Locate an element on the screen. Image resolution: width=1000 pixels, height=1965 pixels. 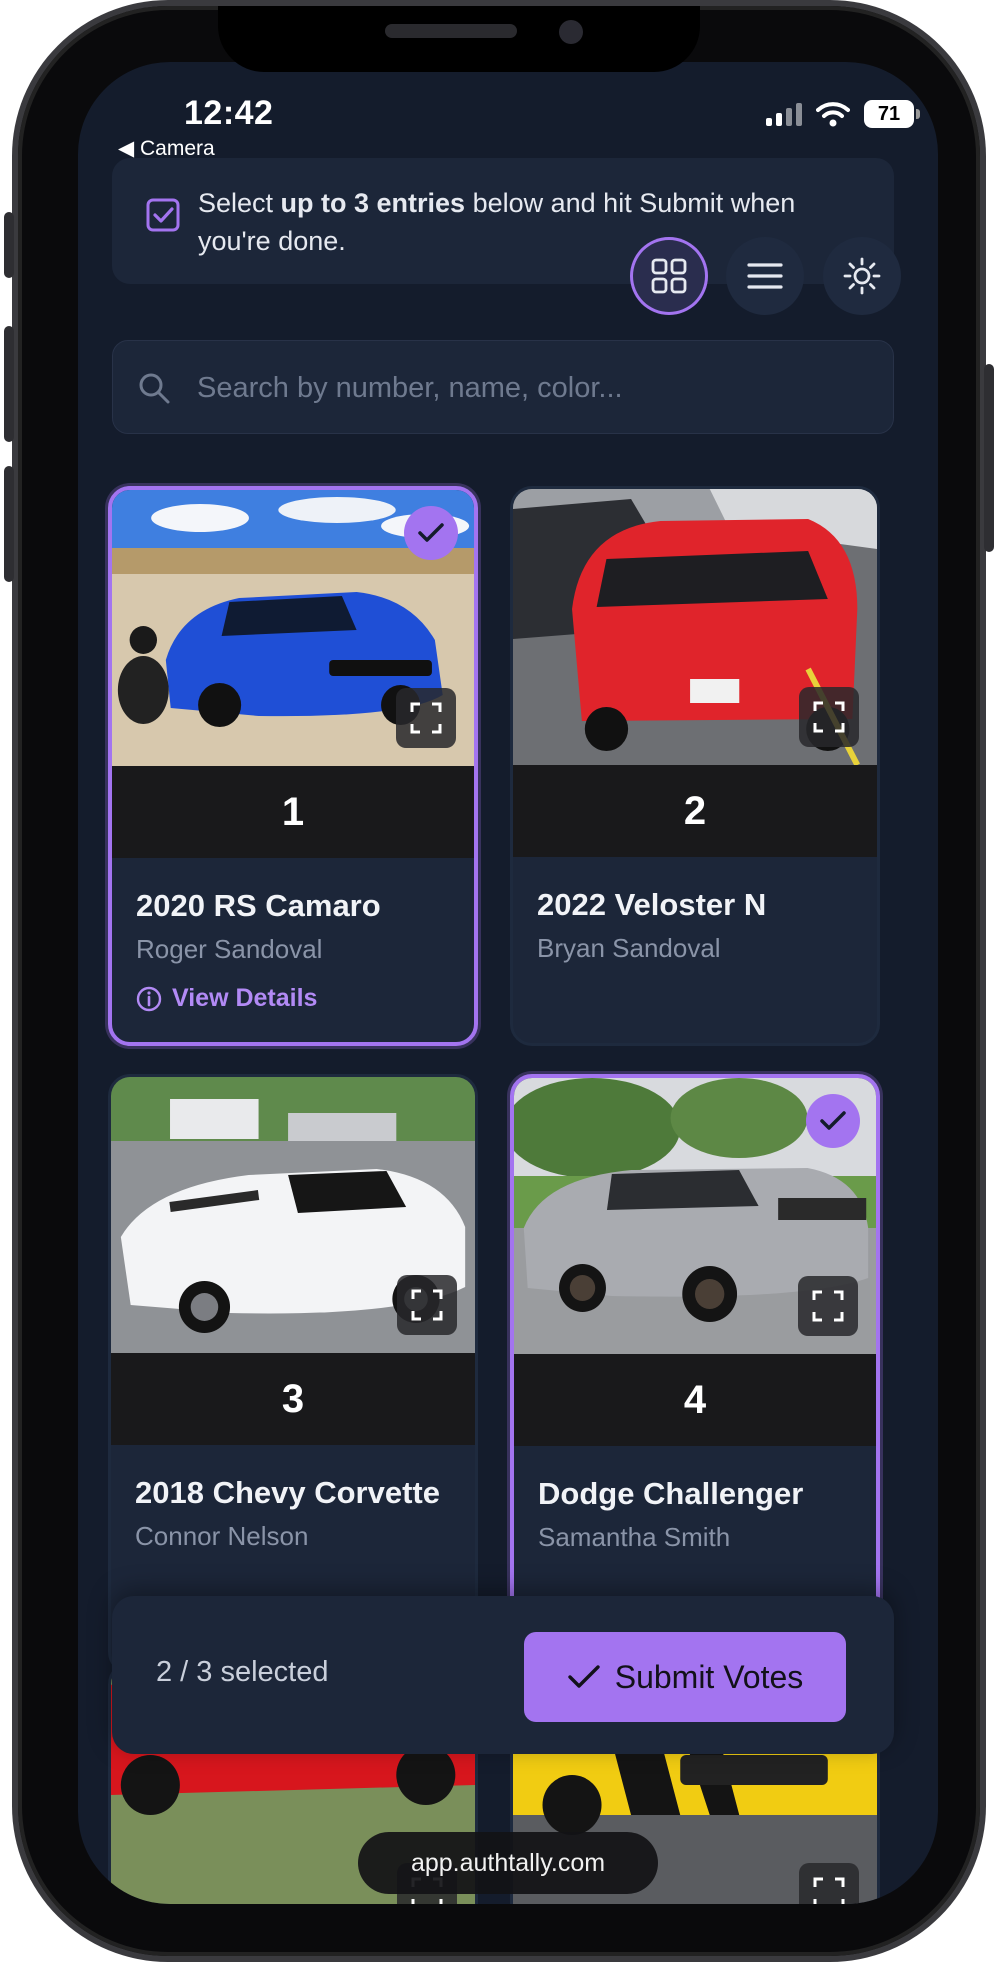
grid-view-icon is located at coordinates (669, 276).